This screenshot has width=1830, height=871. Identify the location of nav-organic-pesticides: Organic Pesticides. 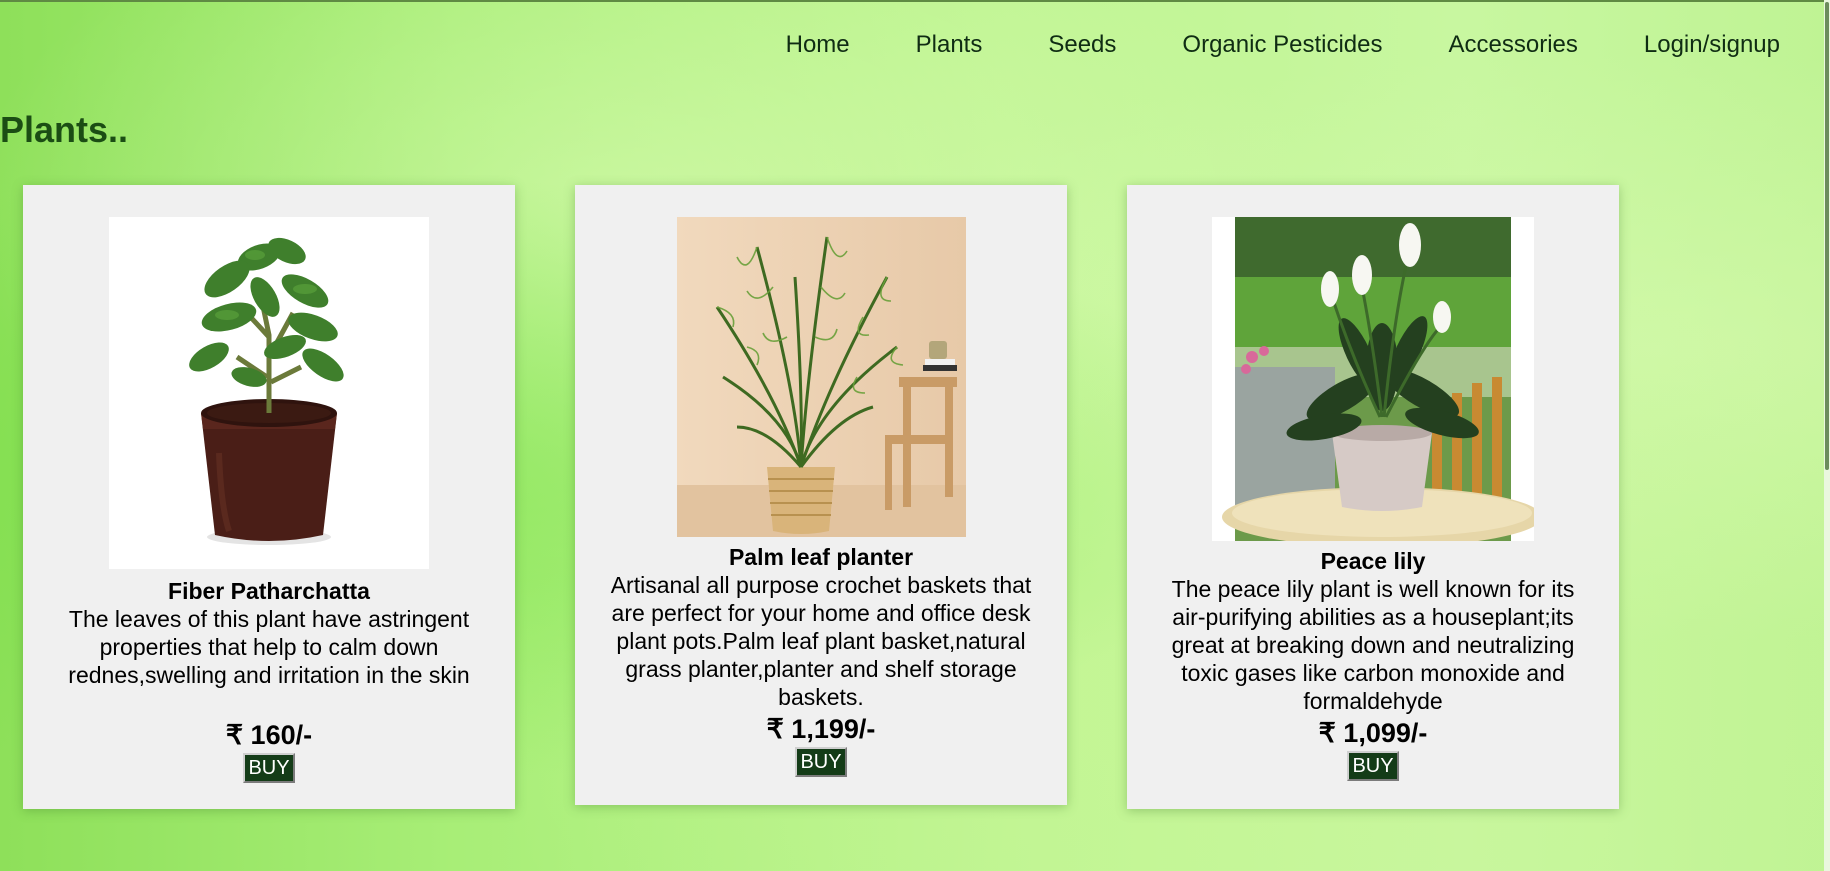
(1282, 45).